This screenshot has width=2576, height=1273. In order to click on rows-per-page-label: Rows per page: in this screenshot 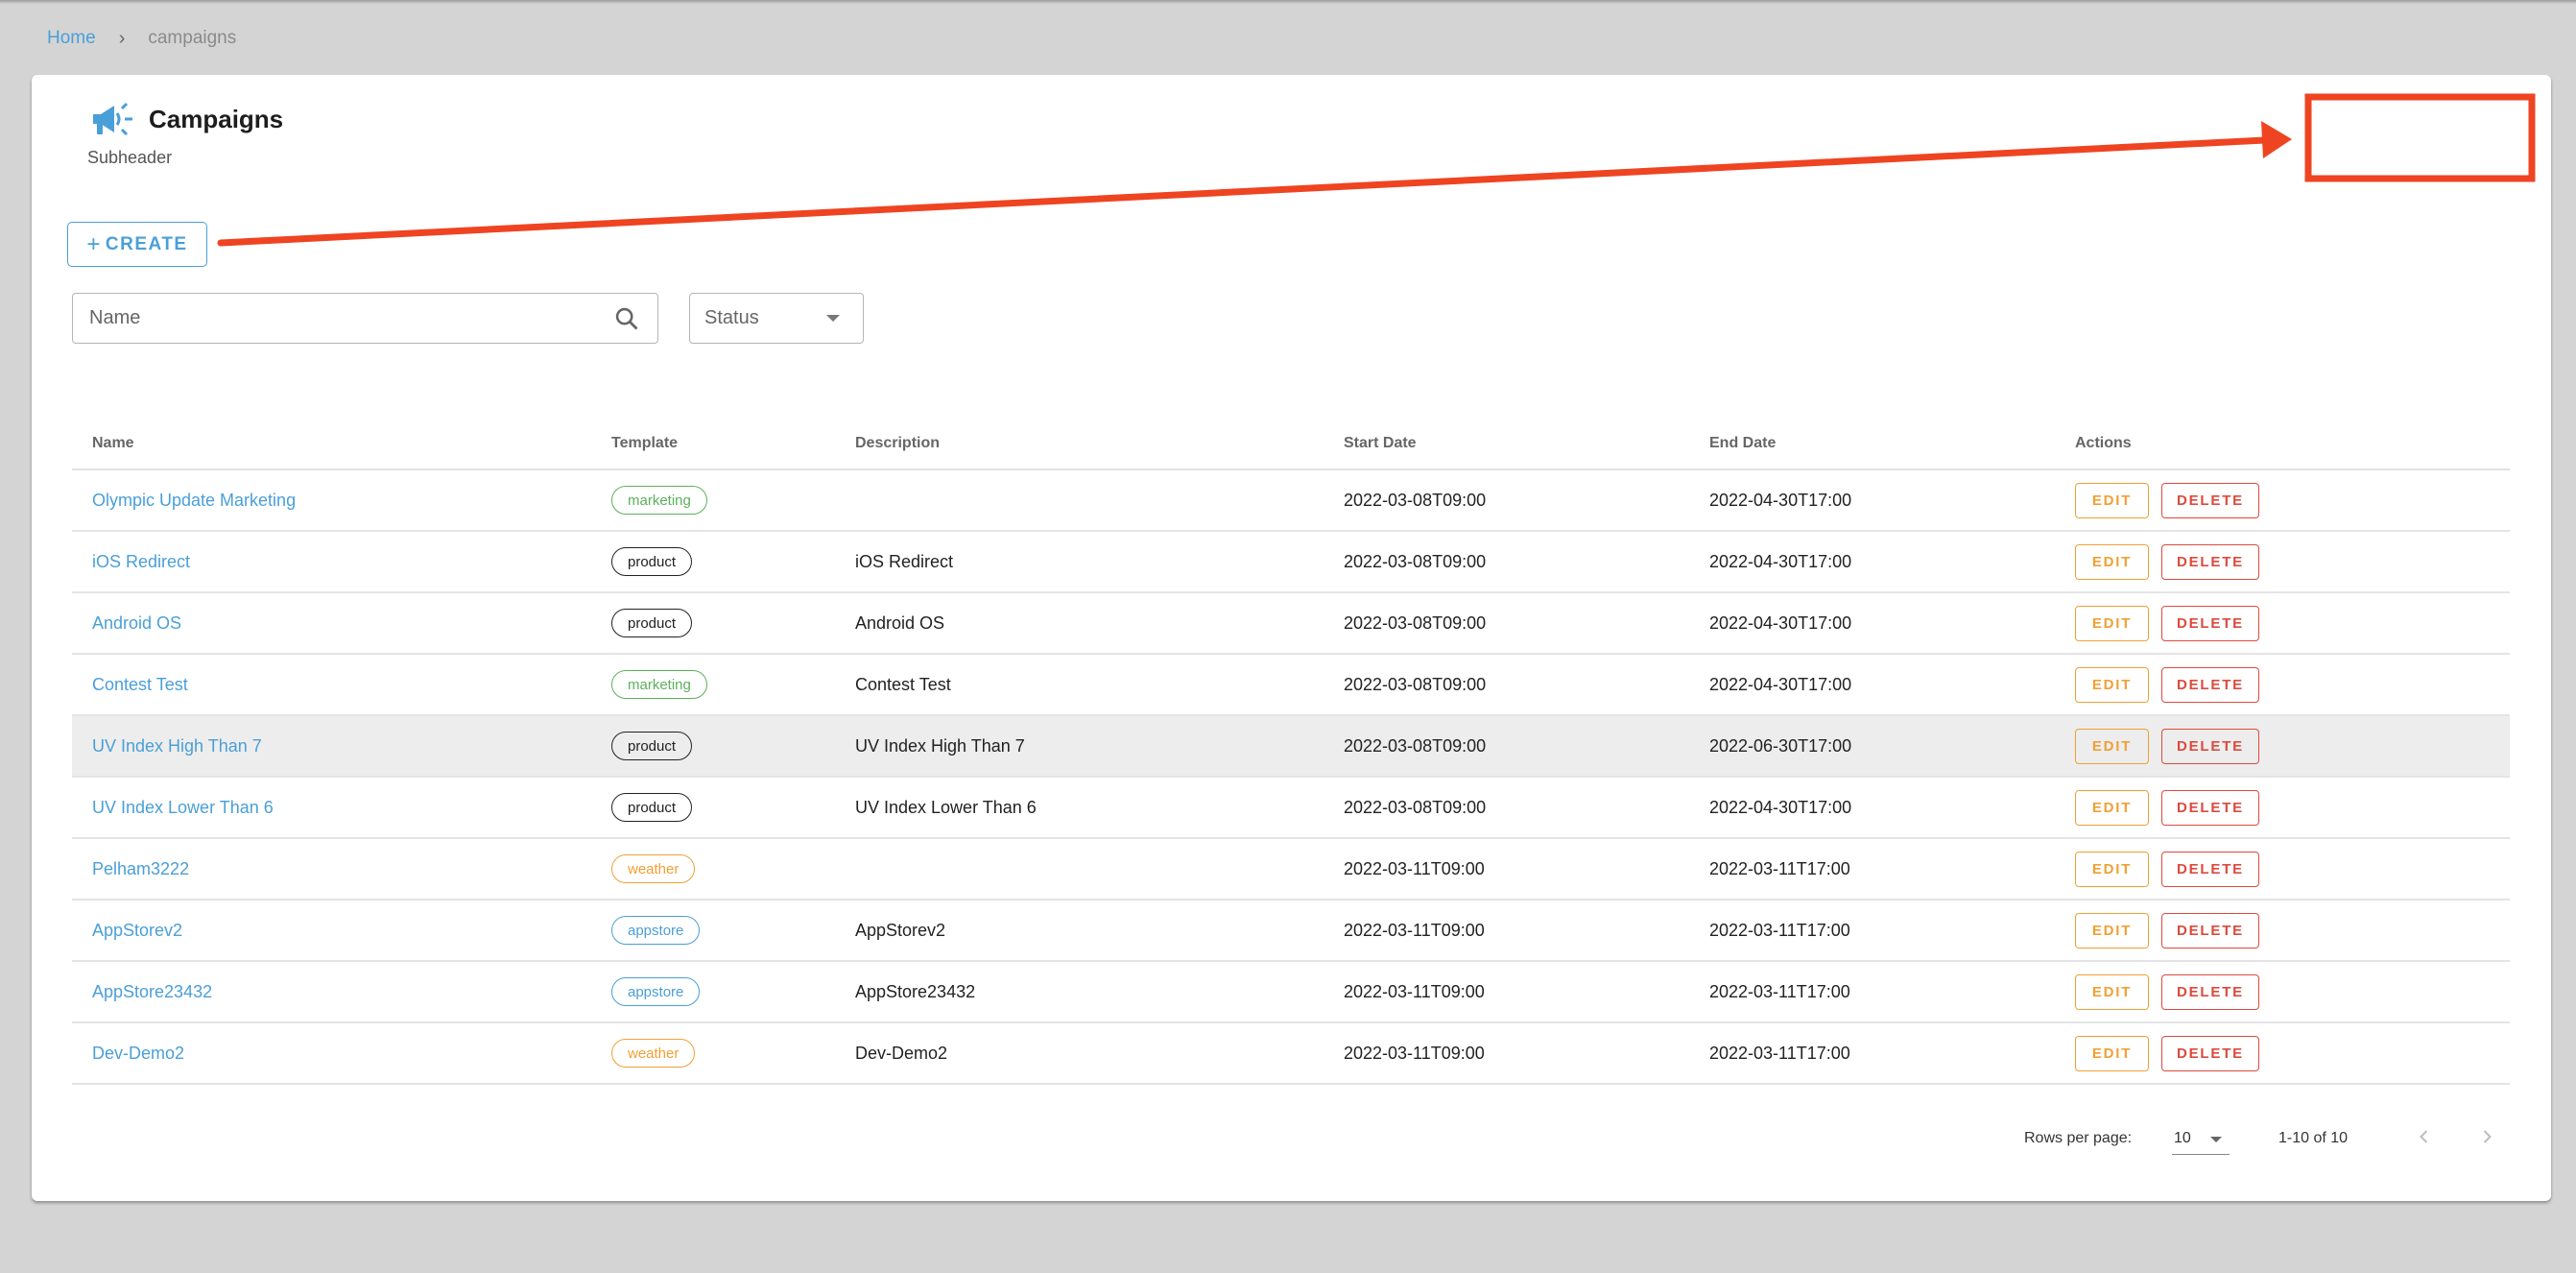, I will do `click(2078, 1138)`.